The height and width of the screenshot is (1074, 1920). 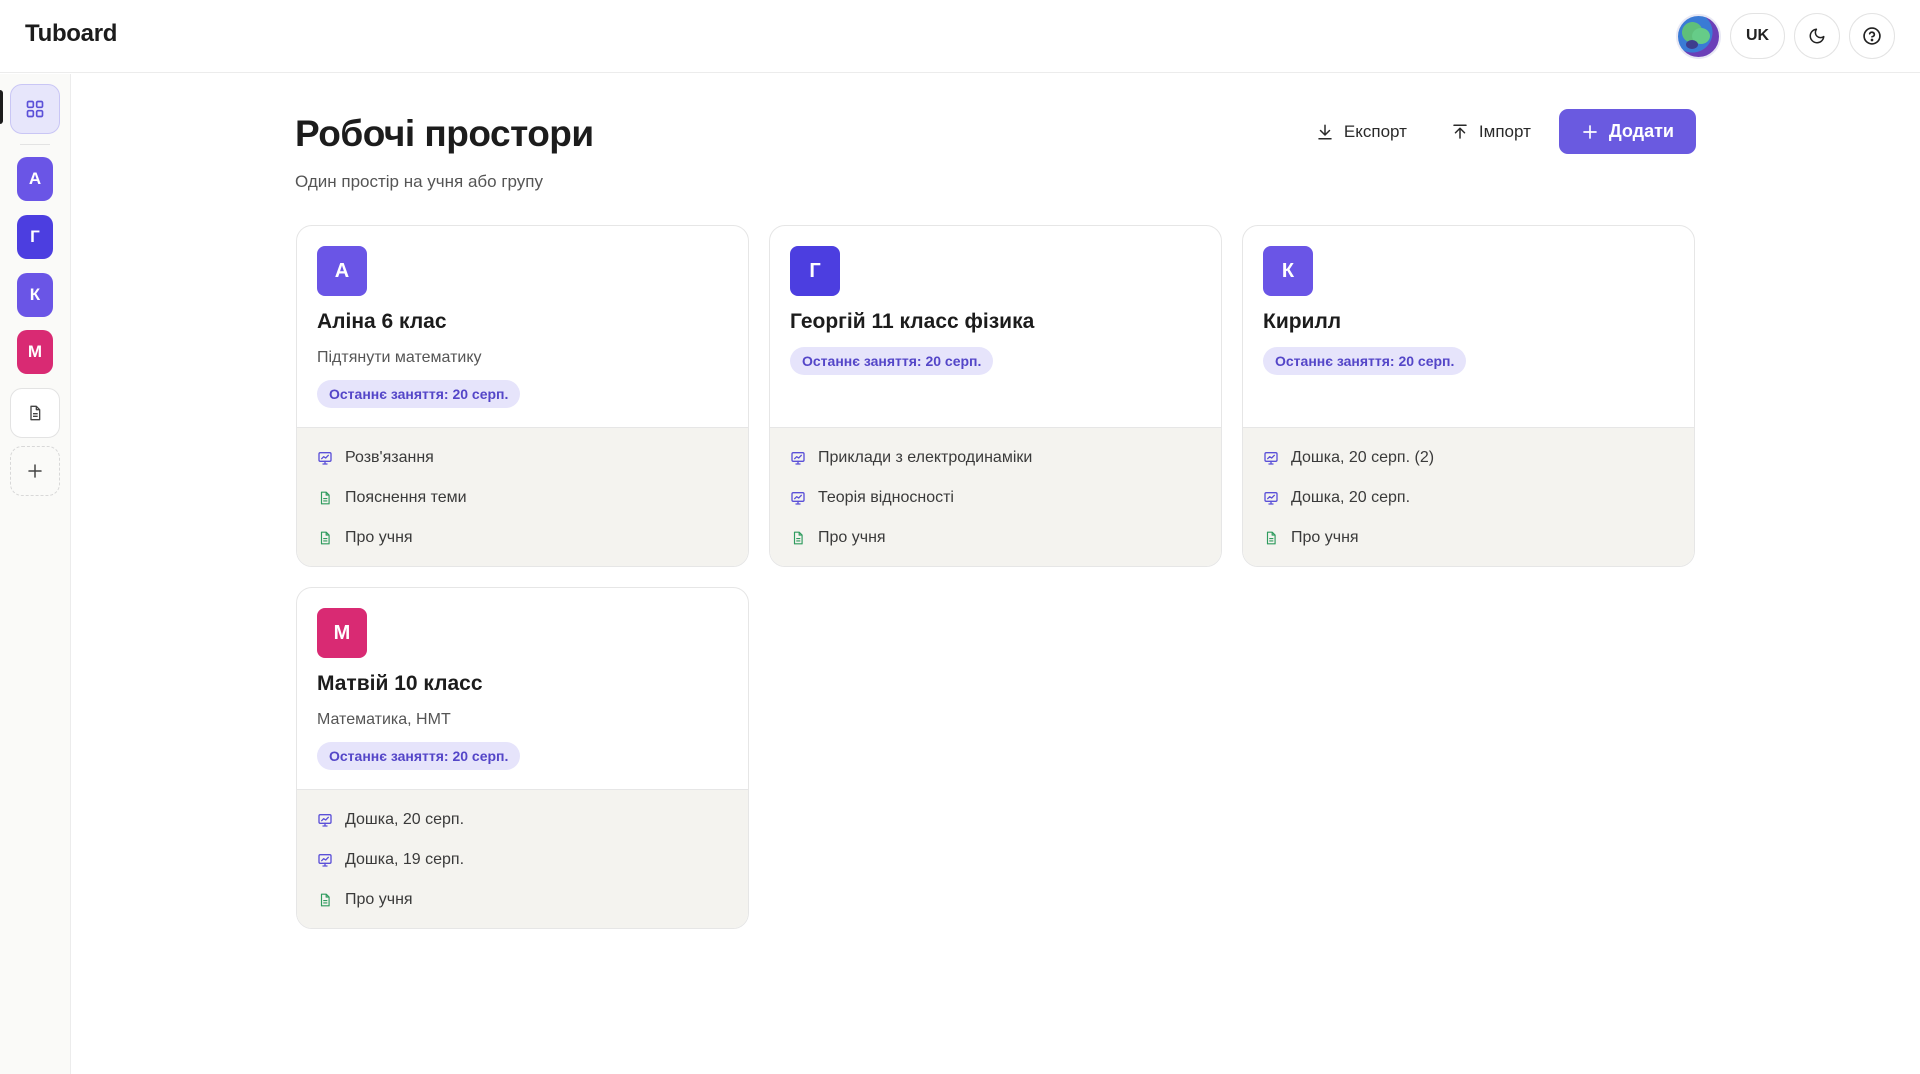 I want to click on workspace-description: Підтянути математику, so click(x=399, y=357).